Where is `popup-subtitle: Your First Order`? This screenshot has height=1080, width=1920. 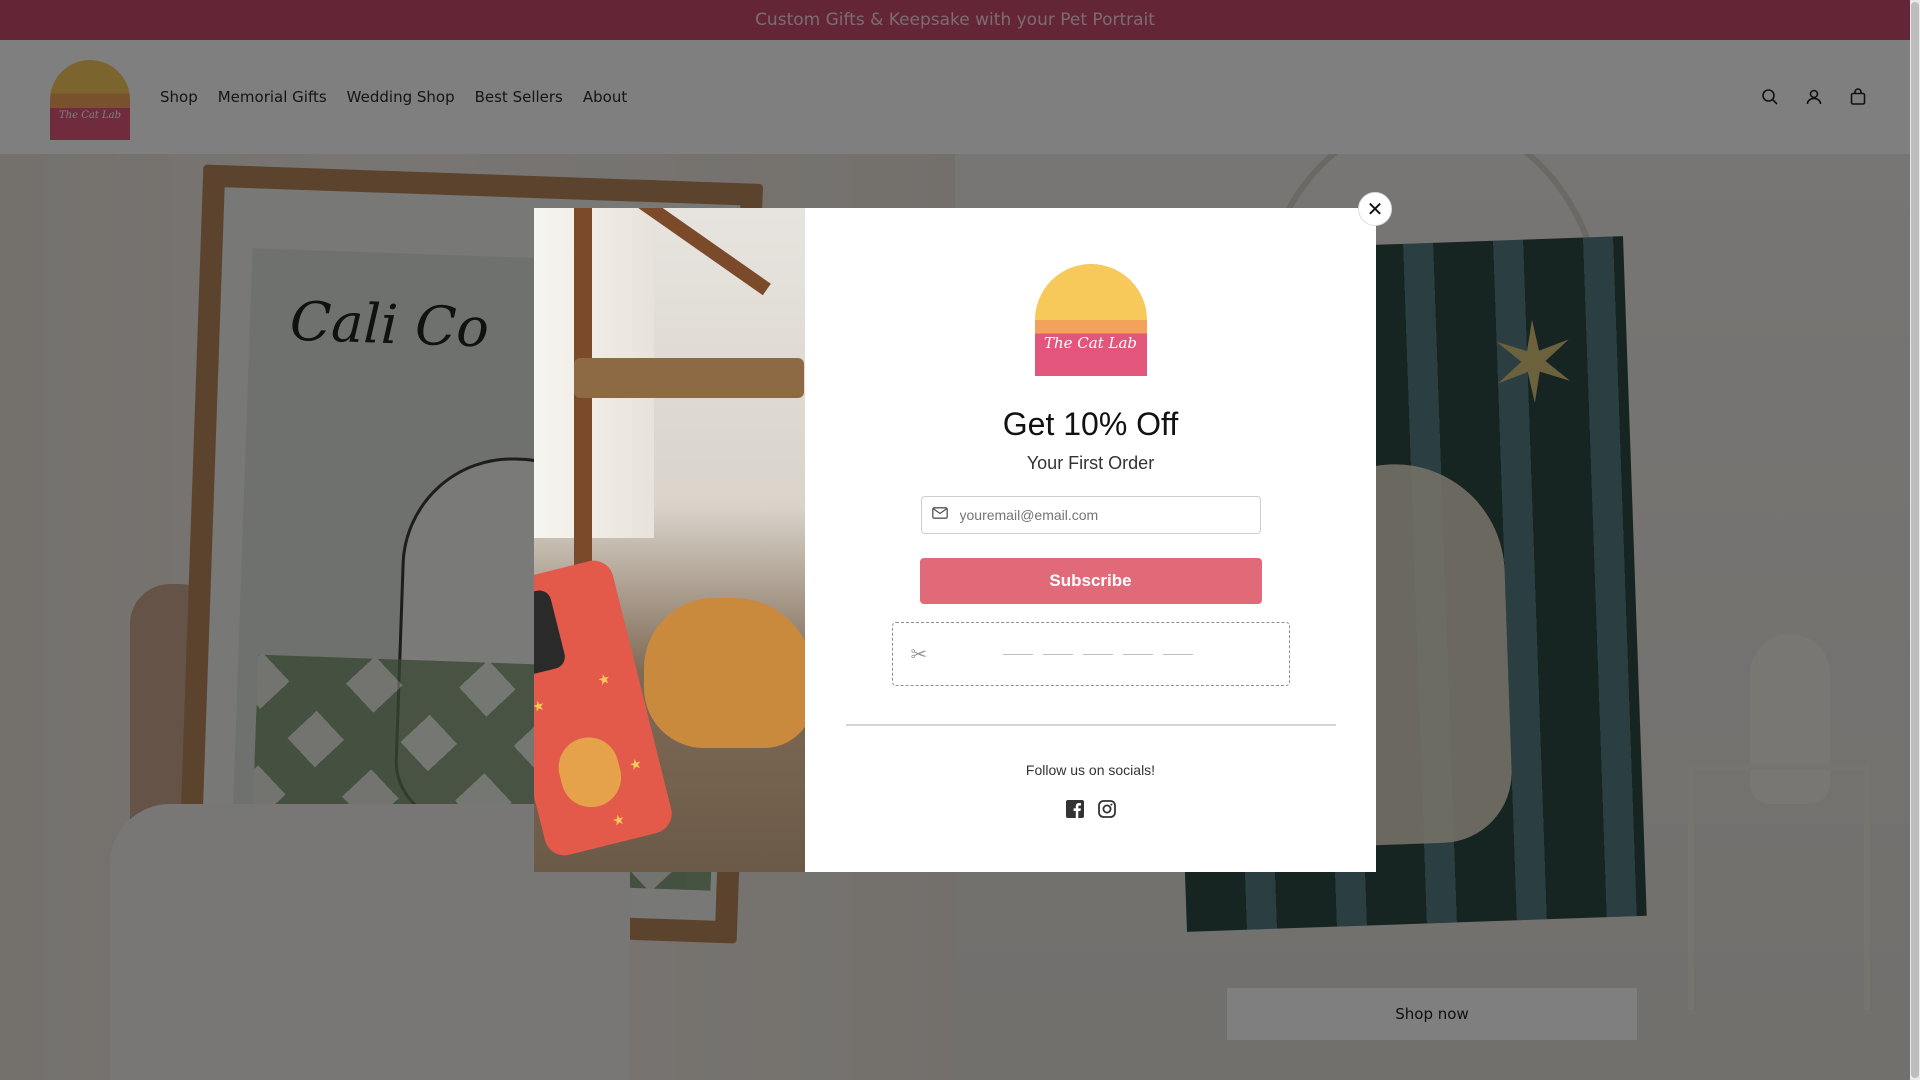 popup-subtitle: Your First Order is located at coordinates (1090, 463).